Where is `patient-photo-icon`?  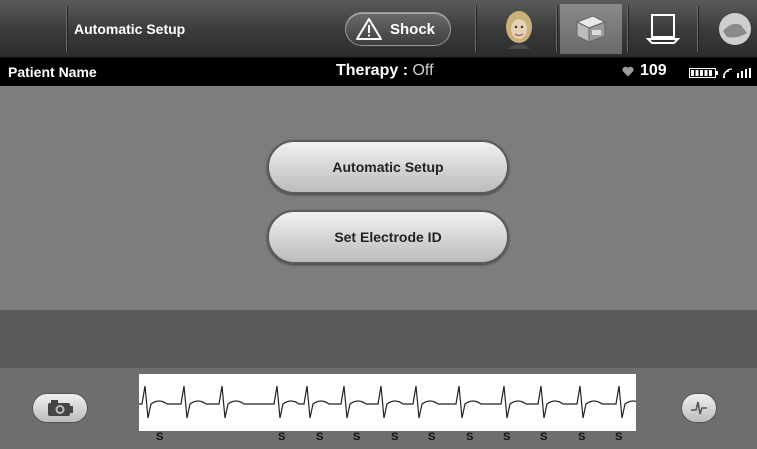 patient-photo-icon is located at coordinates (519, 29).